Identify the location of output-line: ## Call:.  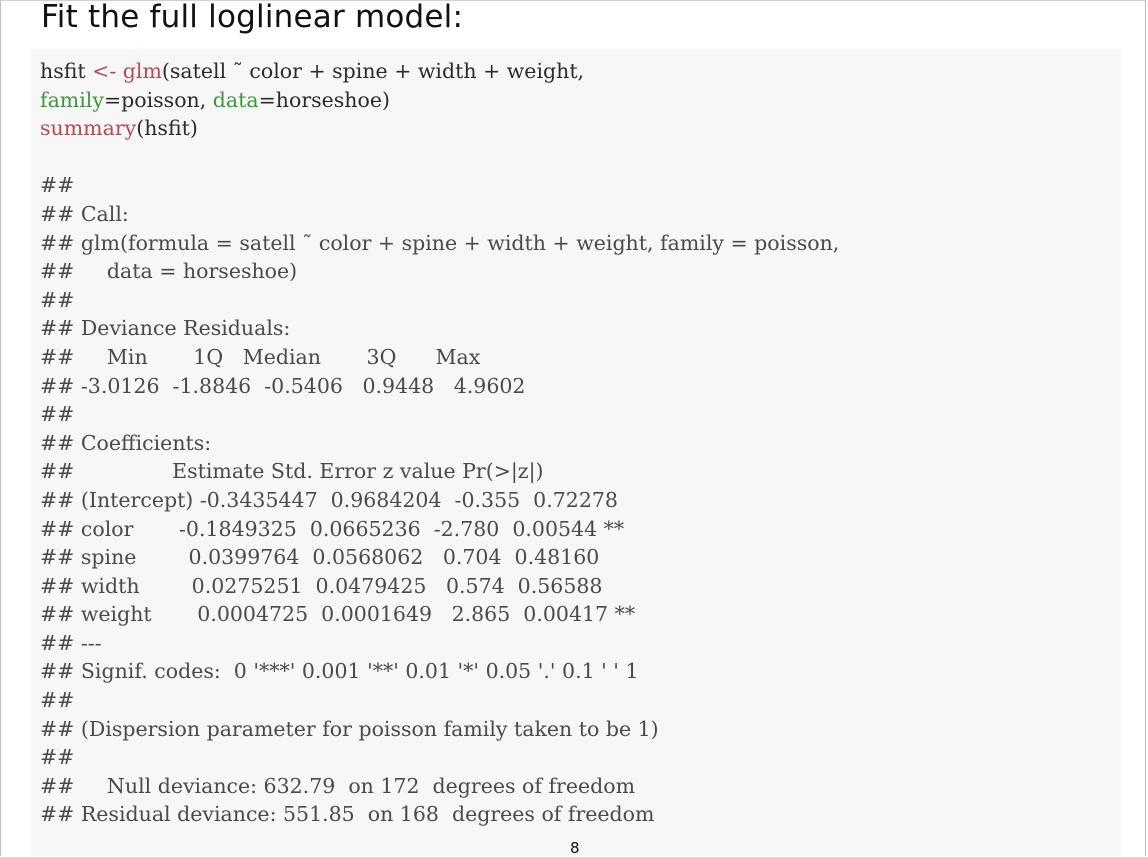
(84, 213).